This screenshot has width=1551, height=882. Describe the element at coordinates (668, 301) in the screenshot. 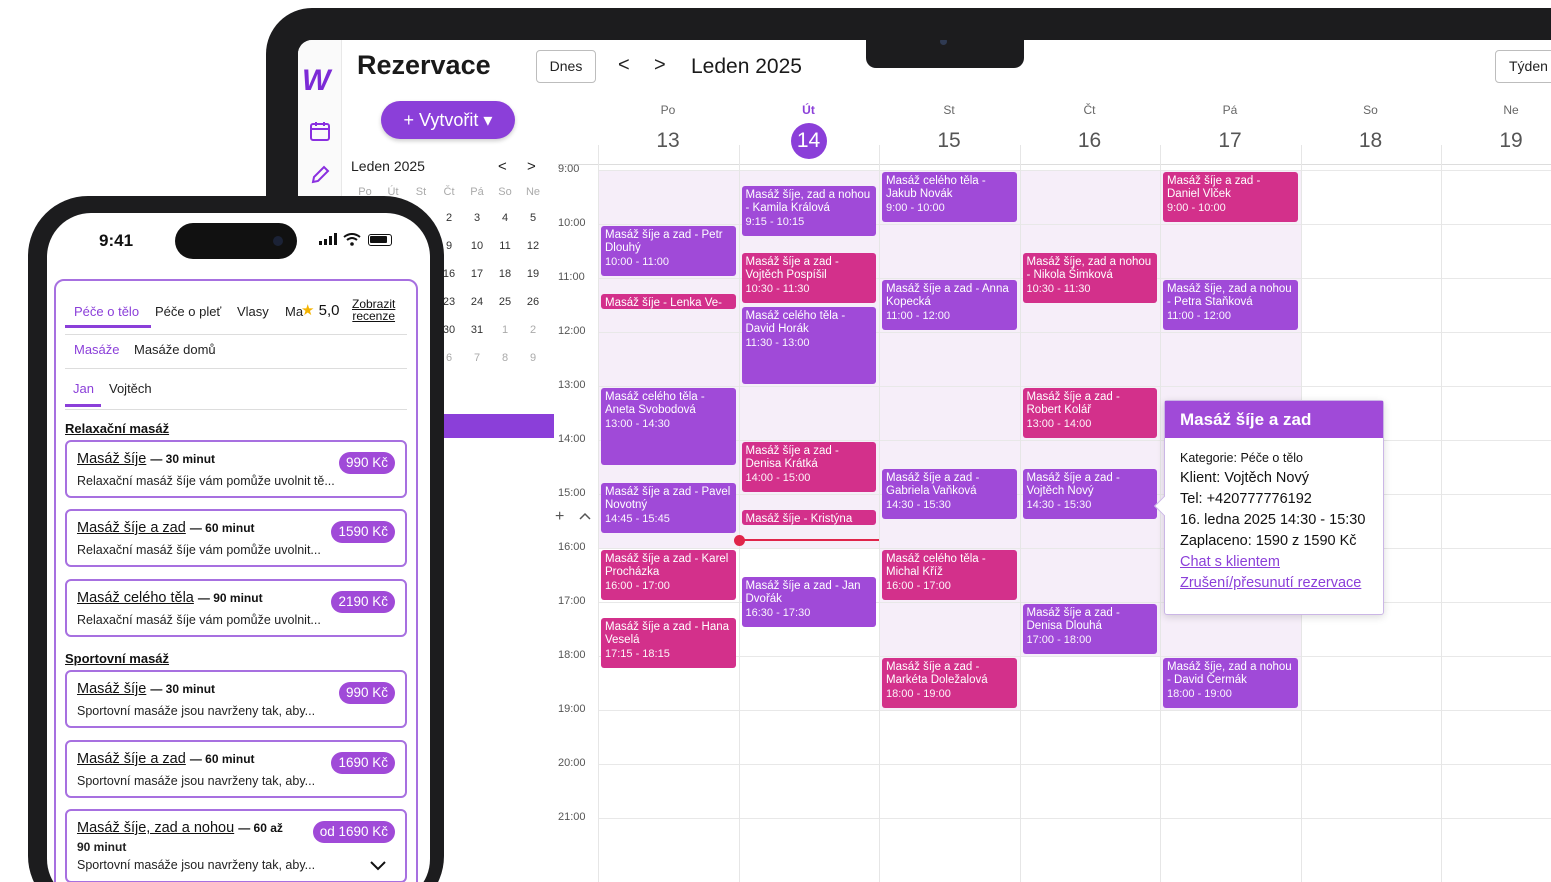

I see `event-block: Masáž šíje - Lenka Ve-` at that location.